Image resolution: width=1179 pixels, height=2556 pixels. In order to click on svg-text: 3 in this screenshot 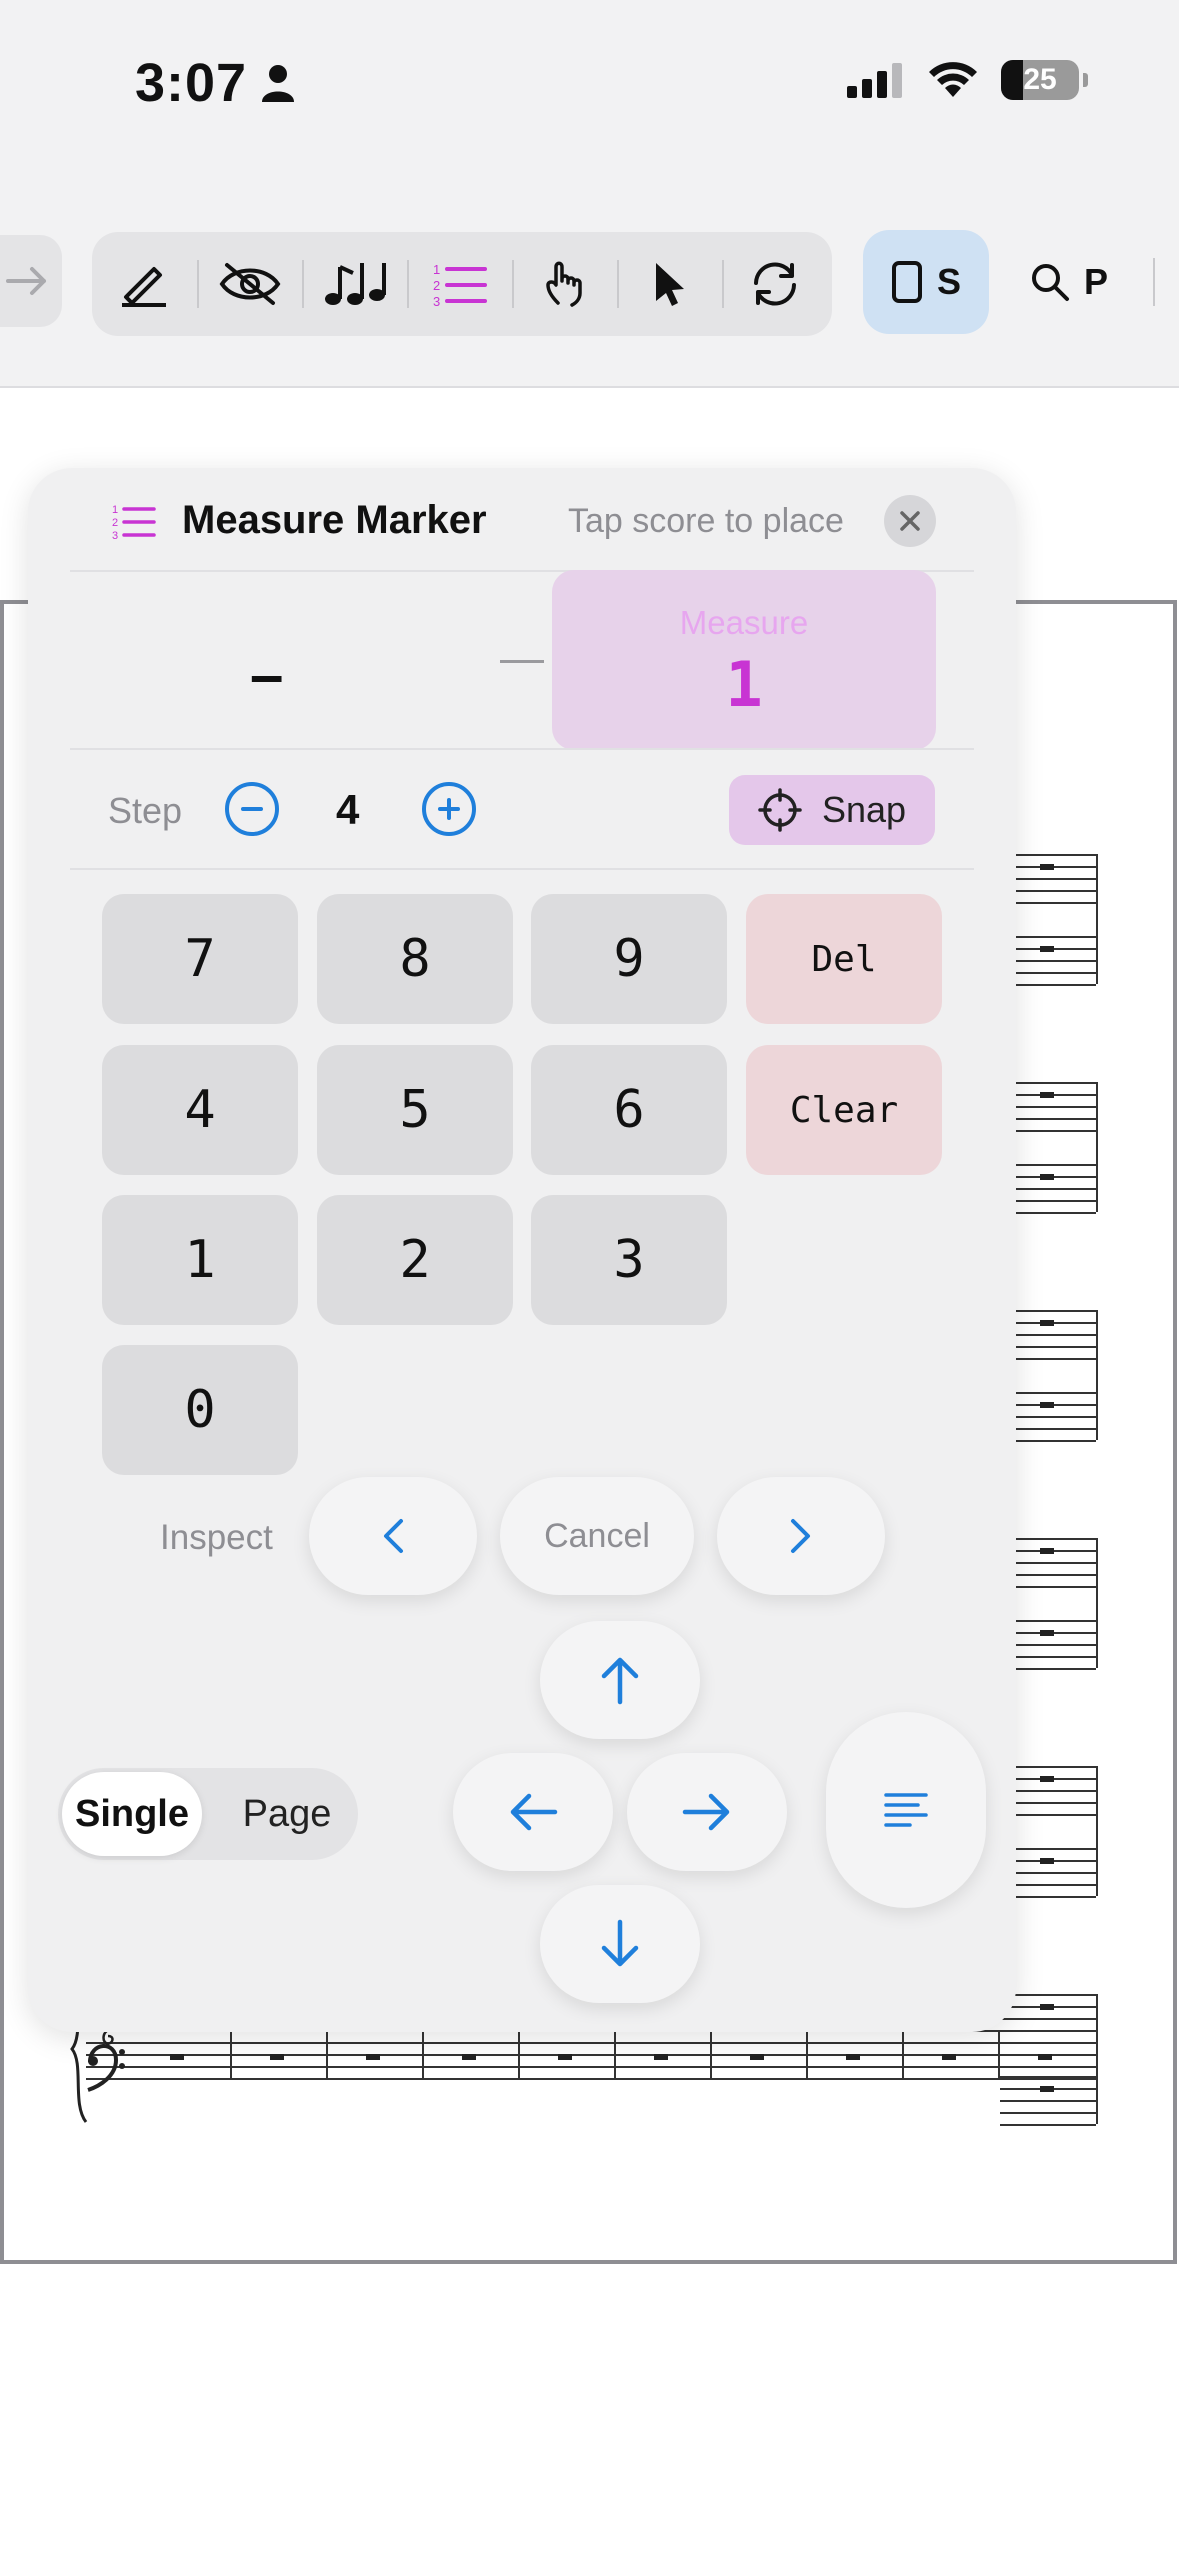, I will do `click(115, 535)`.